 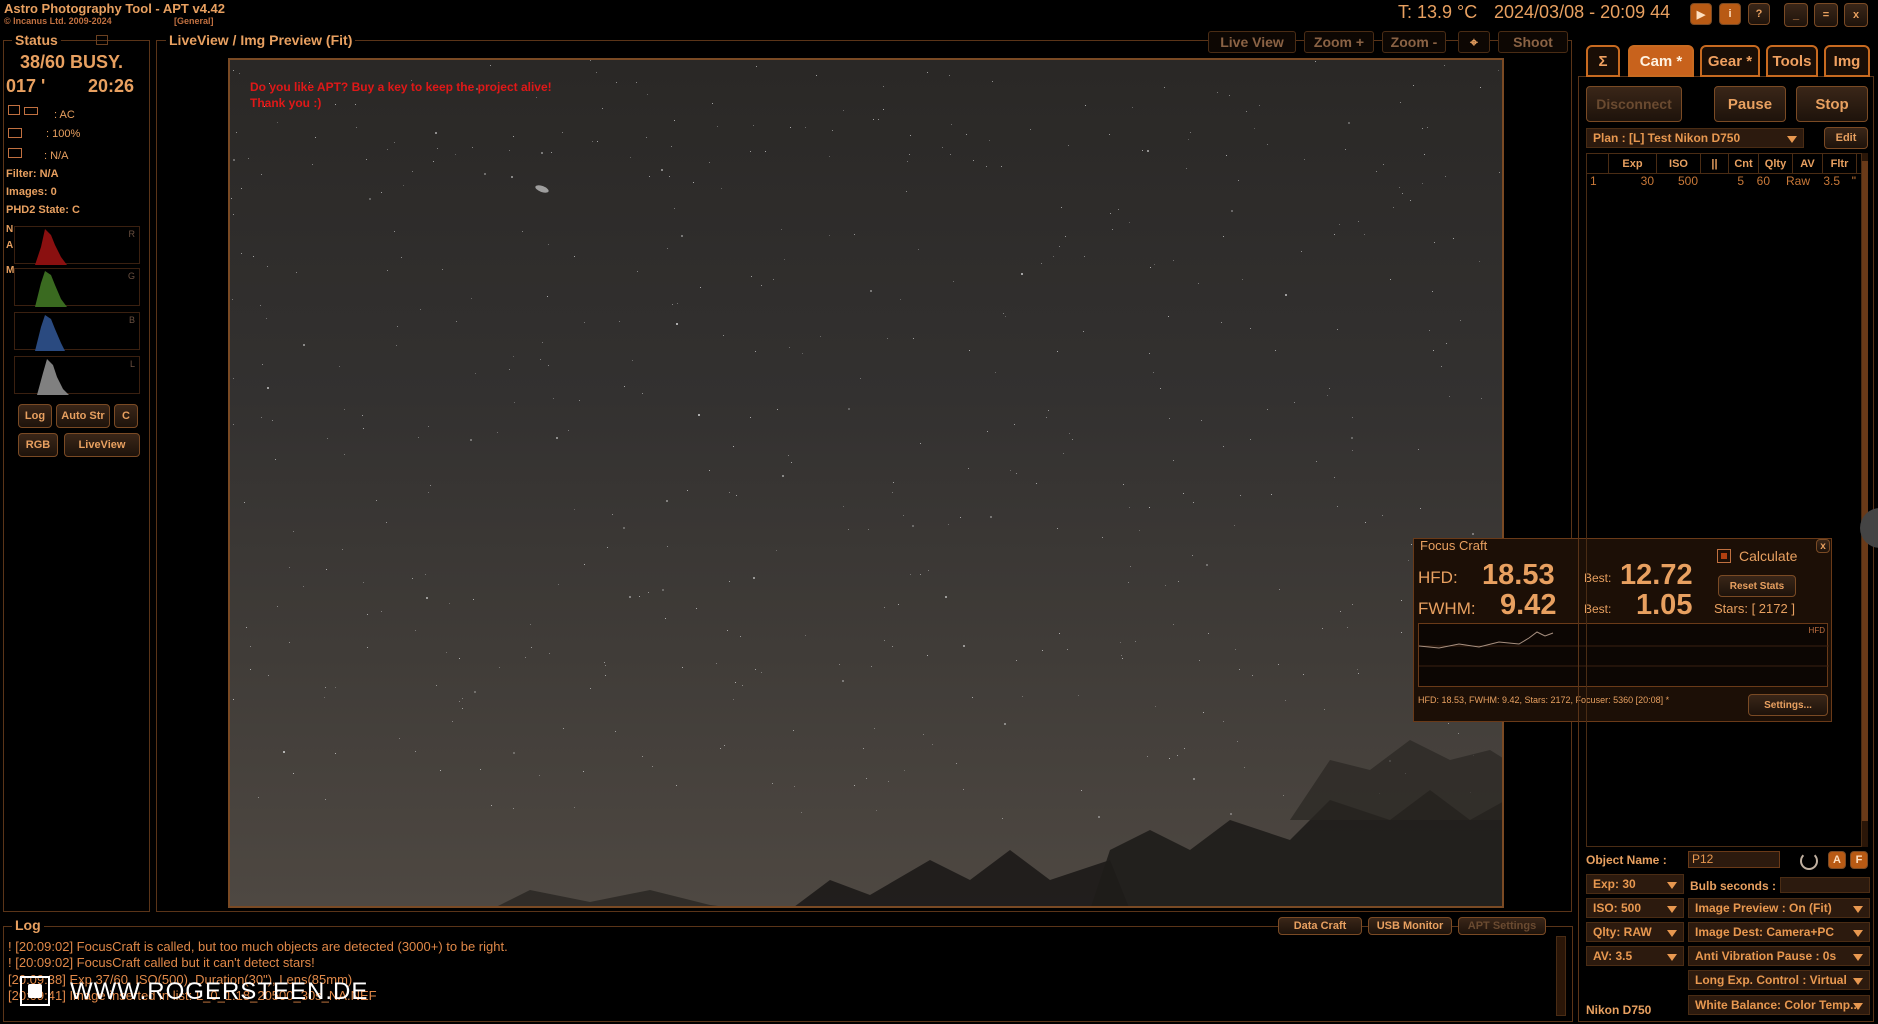 What do you see at coordinates (43, 210) in the screenshot?
I see `status-phd2: PHD2 State: C` at bounding box center [43, 210].